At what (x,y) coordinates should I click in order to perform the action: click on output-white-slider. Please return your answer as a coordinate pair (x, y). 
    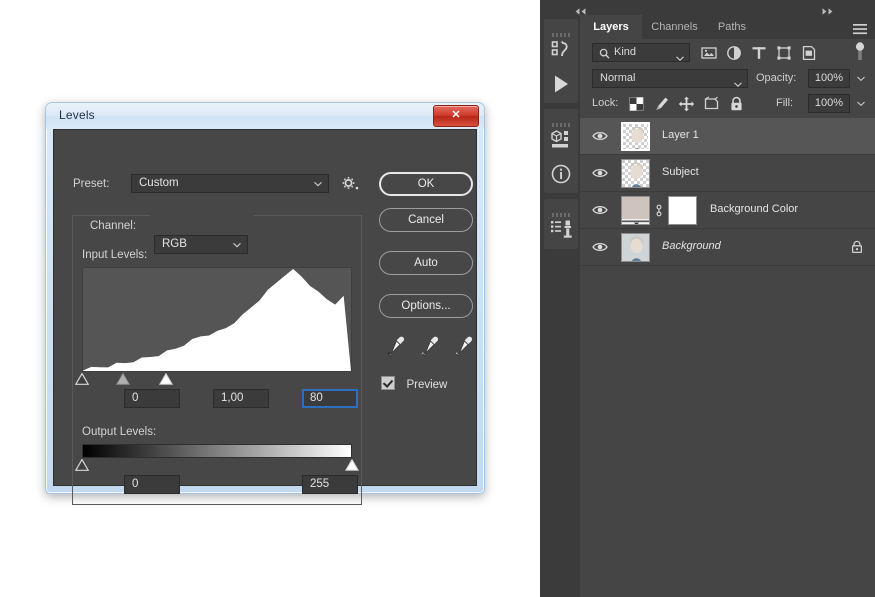
    Looking at the image, I should click on (352, 464).